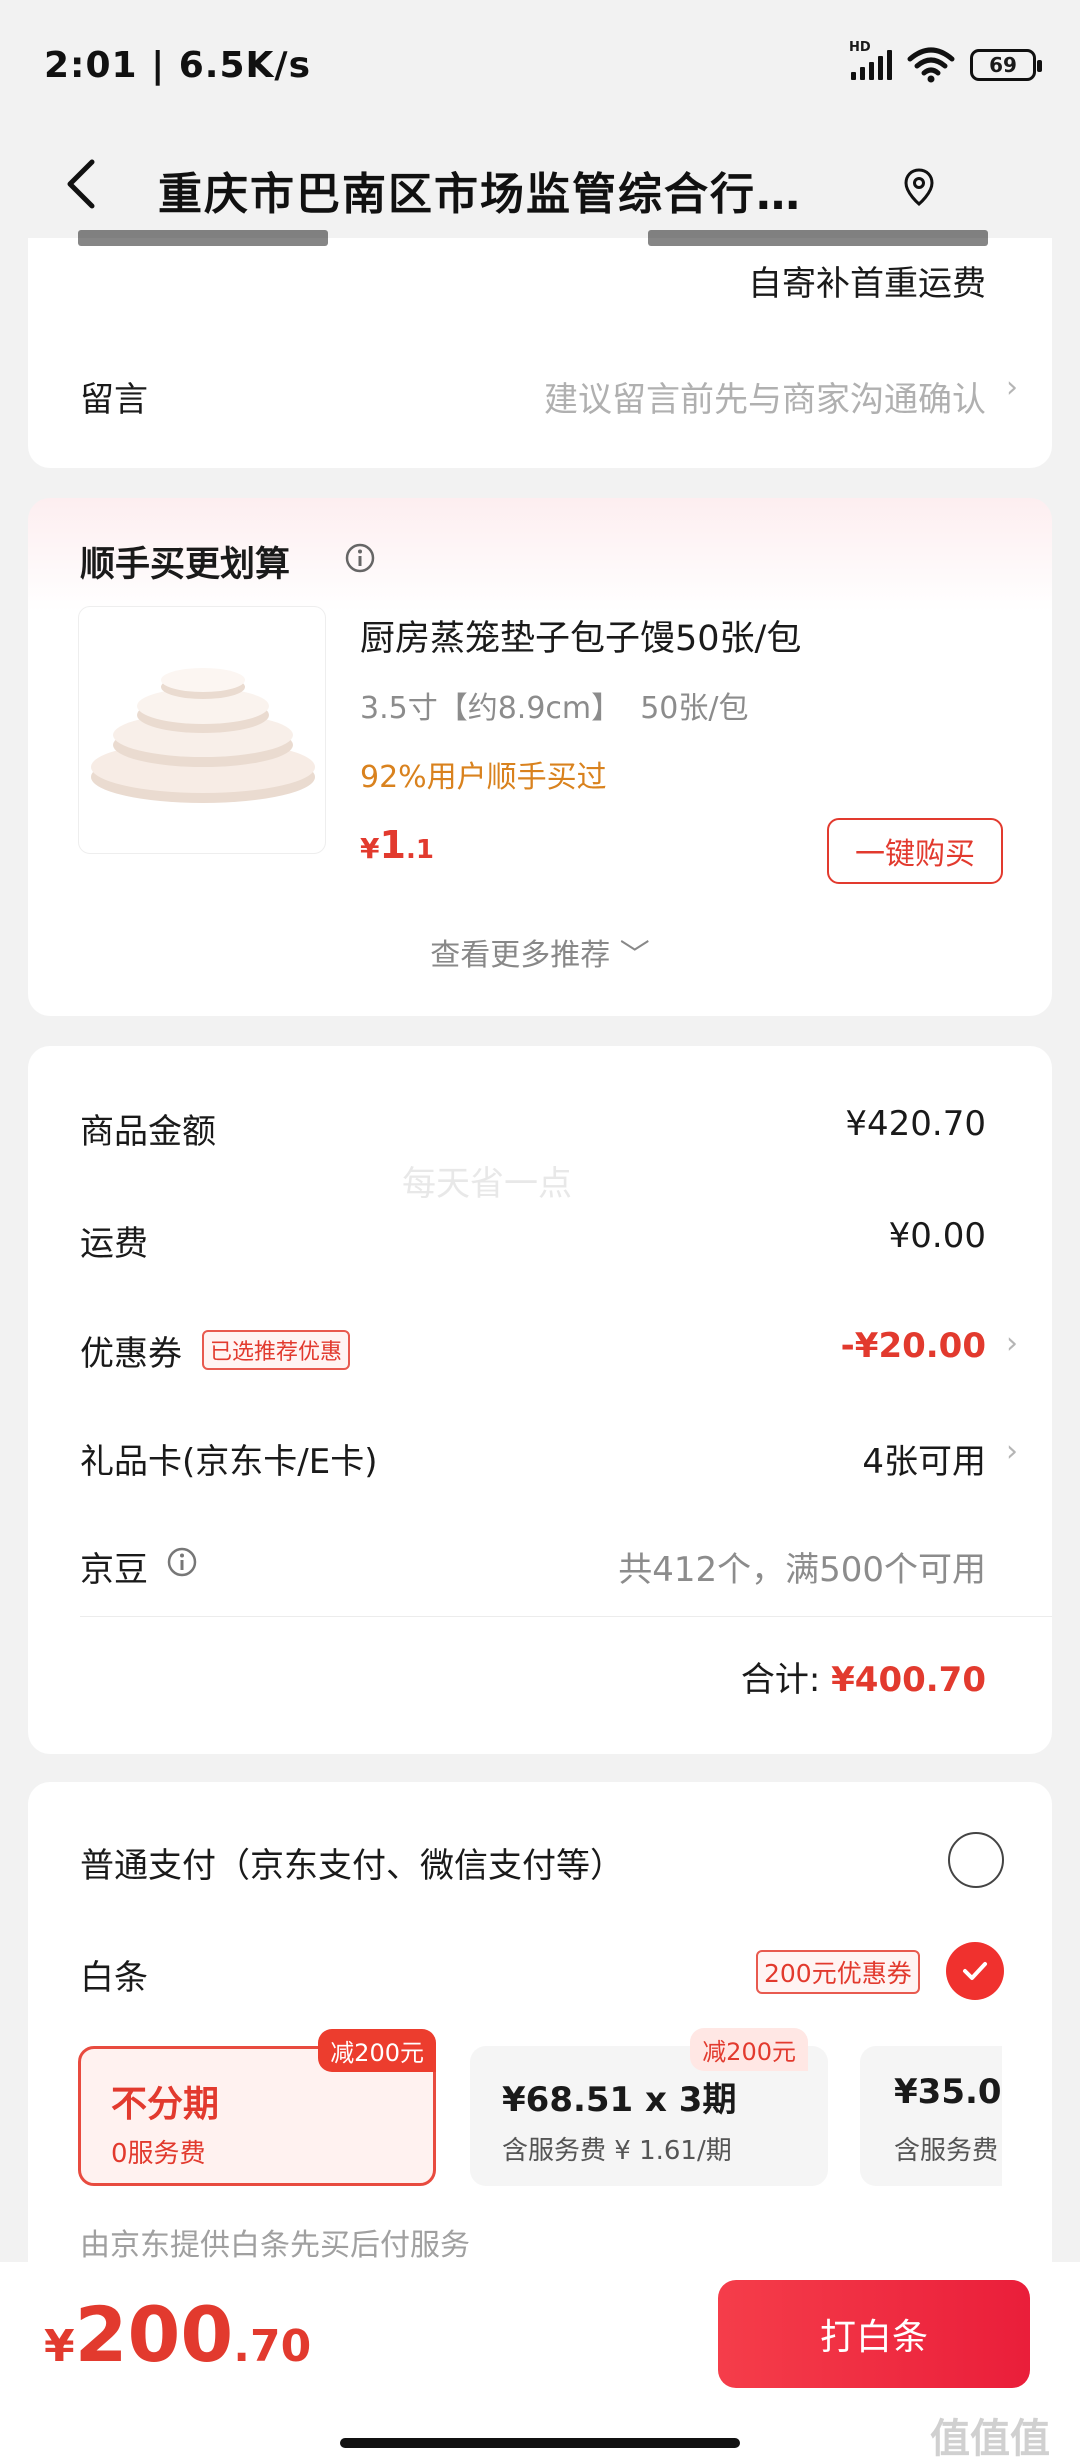 The height and width of the screenshot is (2460, 1080). What do you see at coordinates (148, 1132) in the screenshot?
I see `goods-amount-label: 商品金额` at bounding box center [148, 1132].